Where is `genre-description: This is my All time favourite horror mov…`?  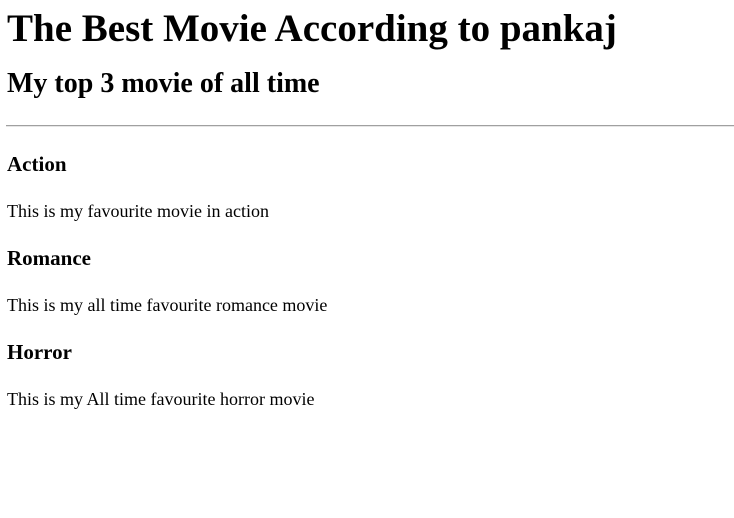 genre-description: This is my All time favourite horror mov… is located at coordinates (161, 399).